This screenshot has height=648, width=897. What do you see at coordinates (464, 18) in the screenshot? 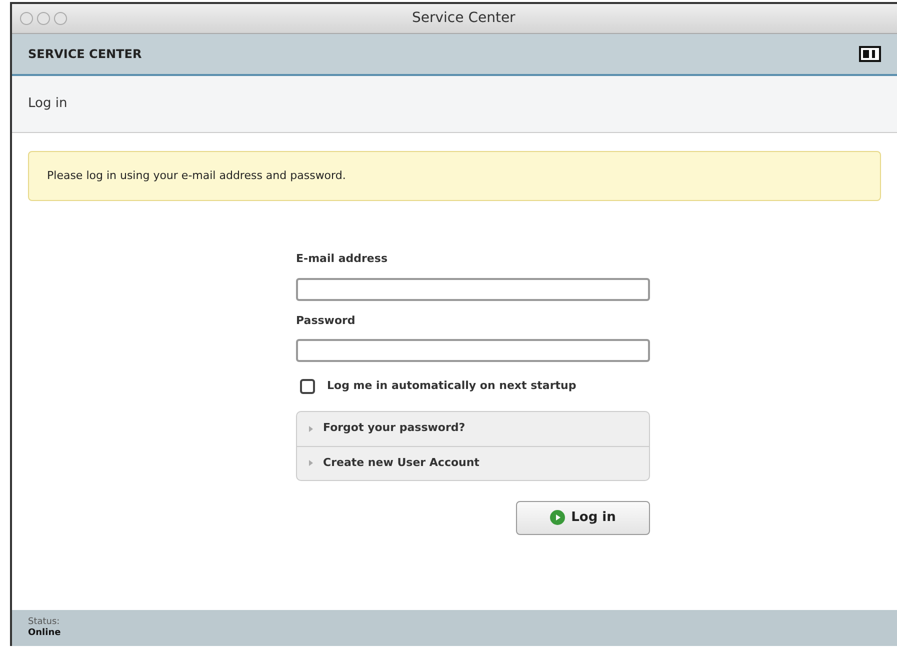
I see `window-title: Service Center` at bounding box center [464, 18].